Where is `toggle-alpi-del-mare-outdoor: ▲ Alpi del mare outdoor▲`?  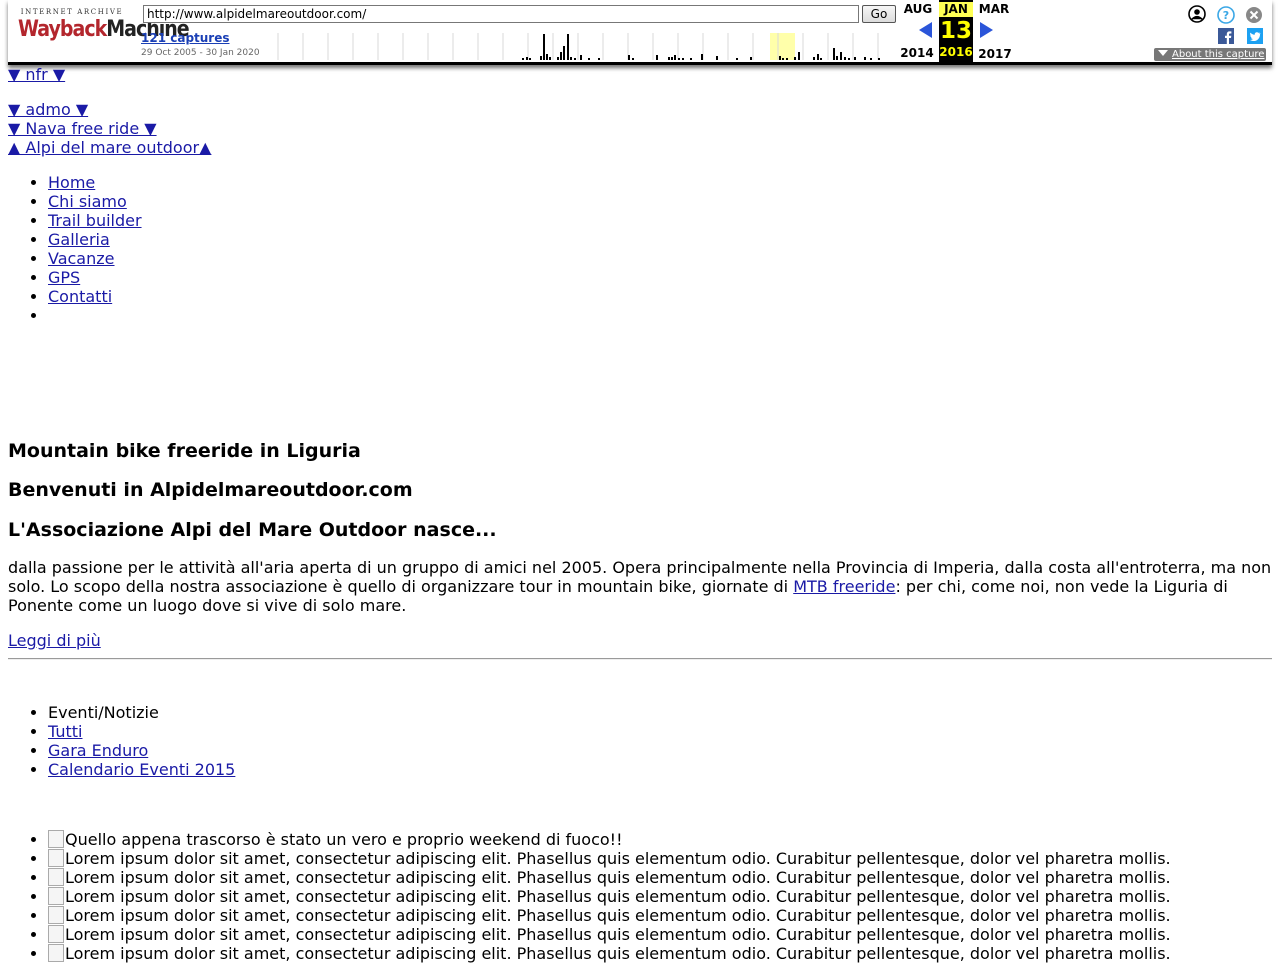 toggle-alpi-del-mare-outdoor: ▲ Alpi del mare outdoor▲ is located at coordinates (640, 147).